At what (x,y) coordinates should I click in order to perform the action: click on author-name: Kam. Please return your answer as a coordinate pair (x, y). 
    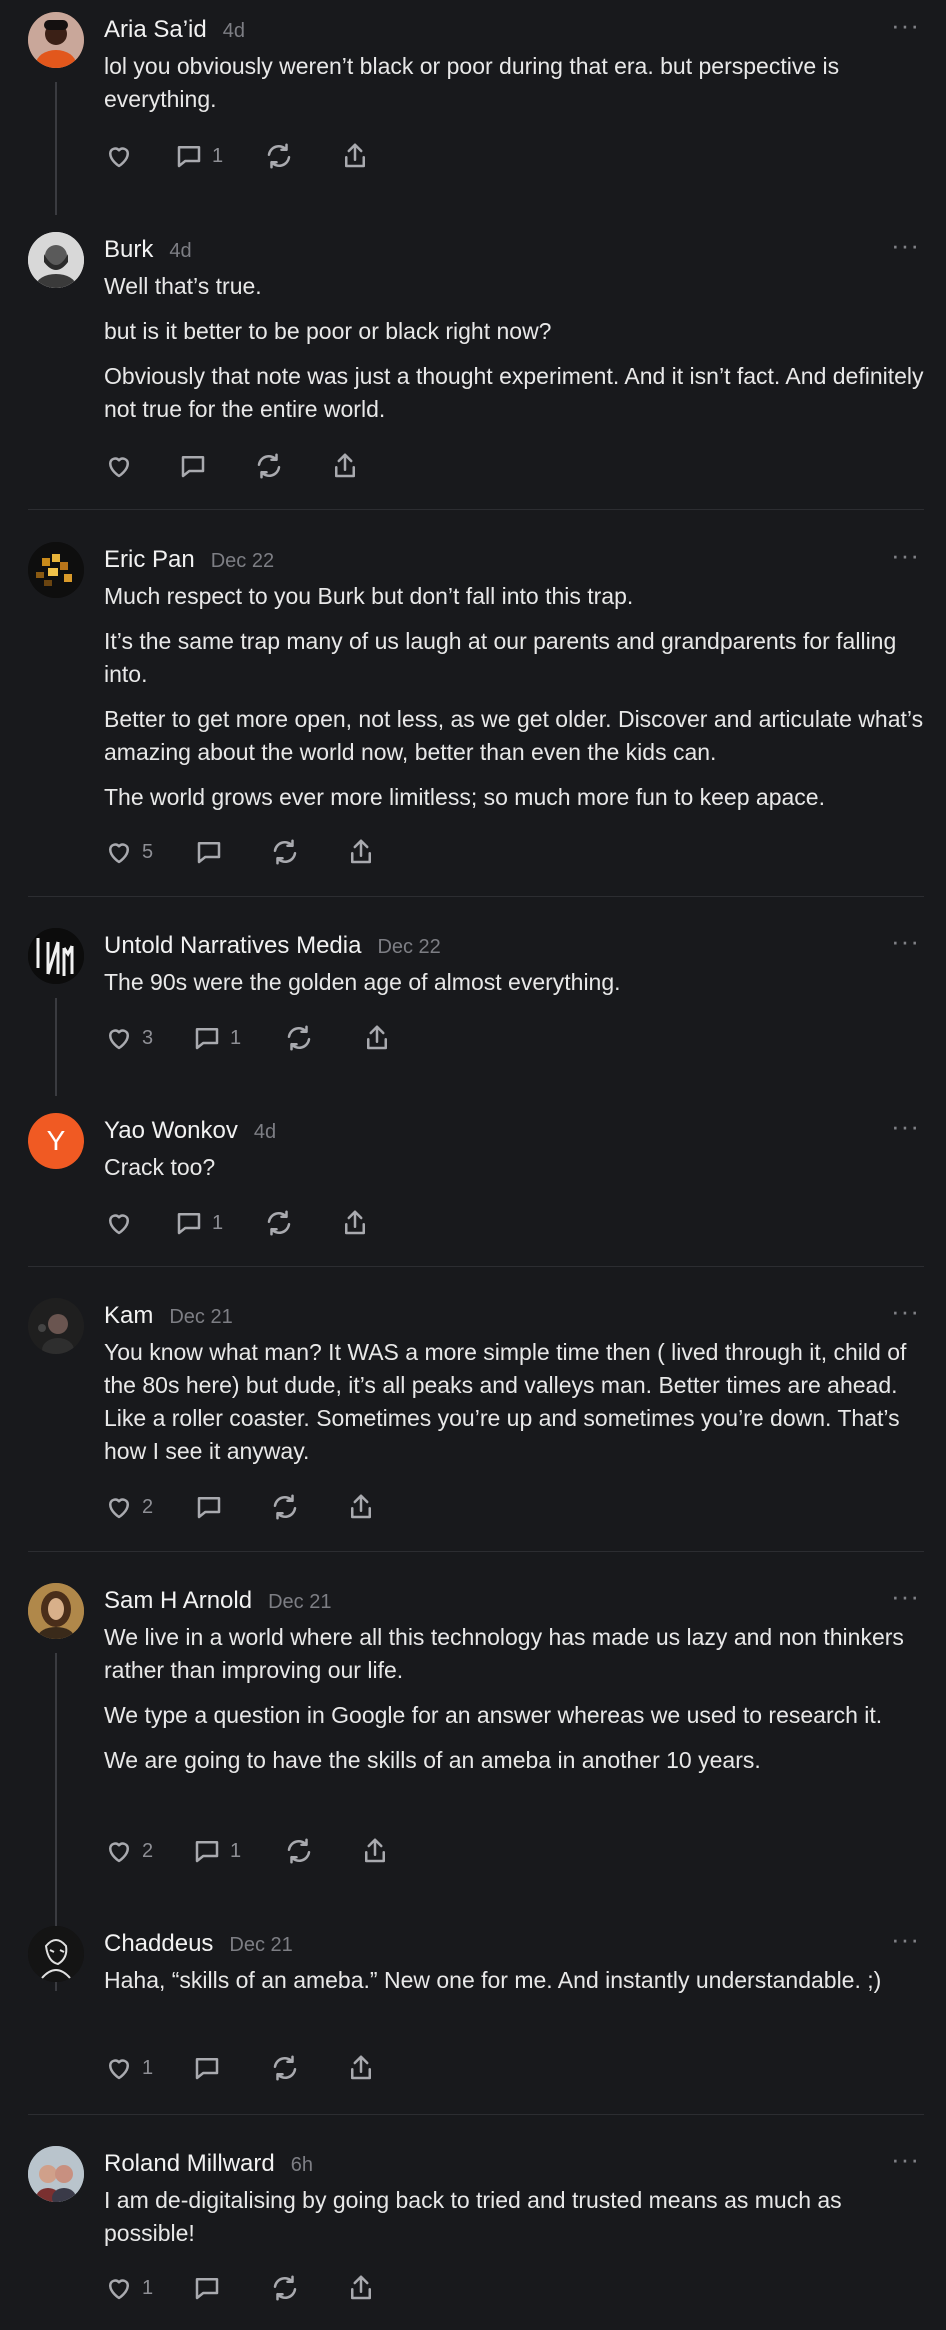
    Looking at the image, I should click on (128, 1316).